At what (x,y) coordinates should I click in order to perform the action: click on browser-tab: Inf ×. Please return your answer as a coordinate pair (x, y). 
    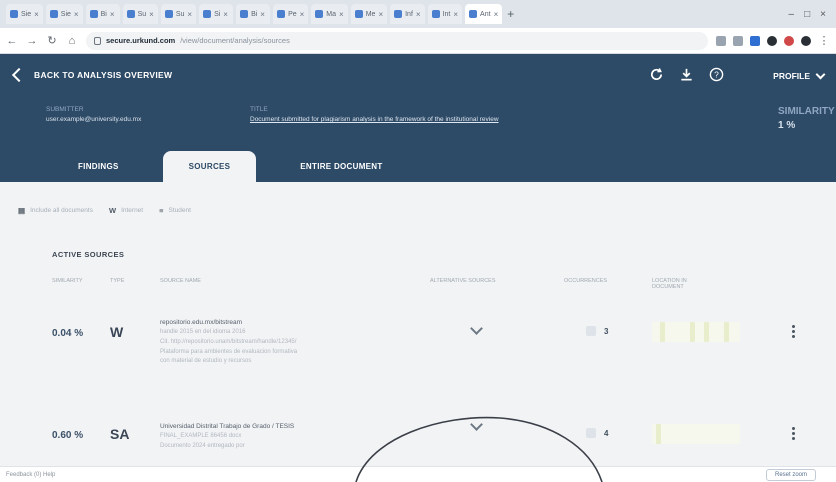
    Looking at the image, I should click on (407, 14).